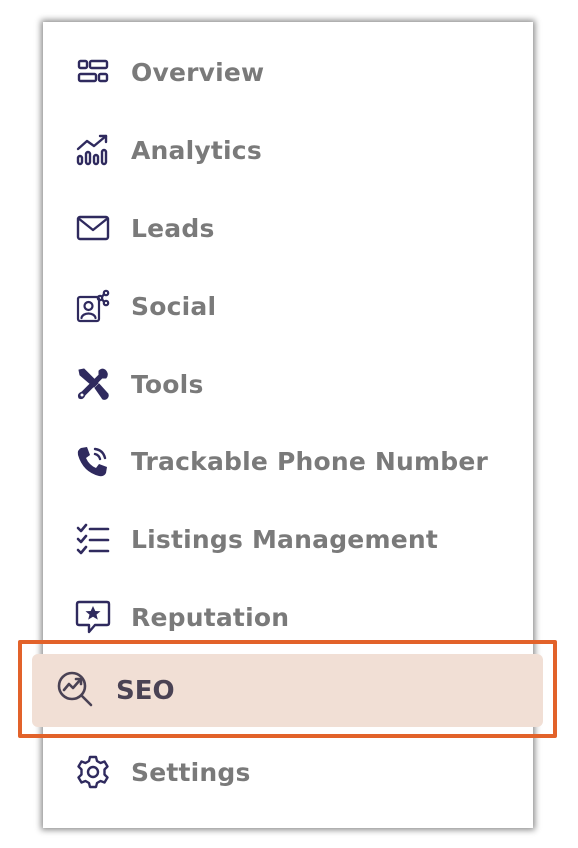 This screenshot has width=578, height=848. What do you see at coordinates (93, 228) in the screenshot?
I see `envelope-icon` at bounding box center [93, 228].